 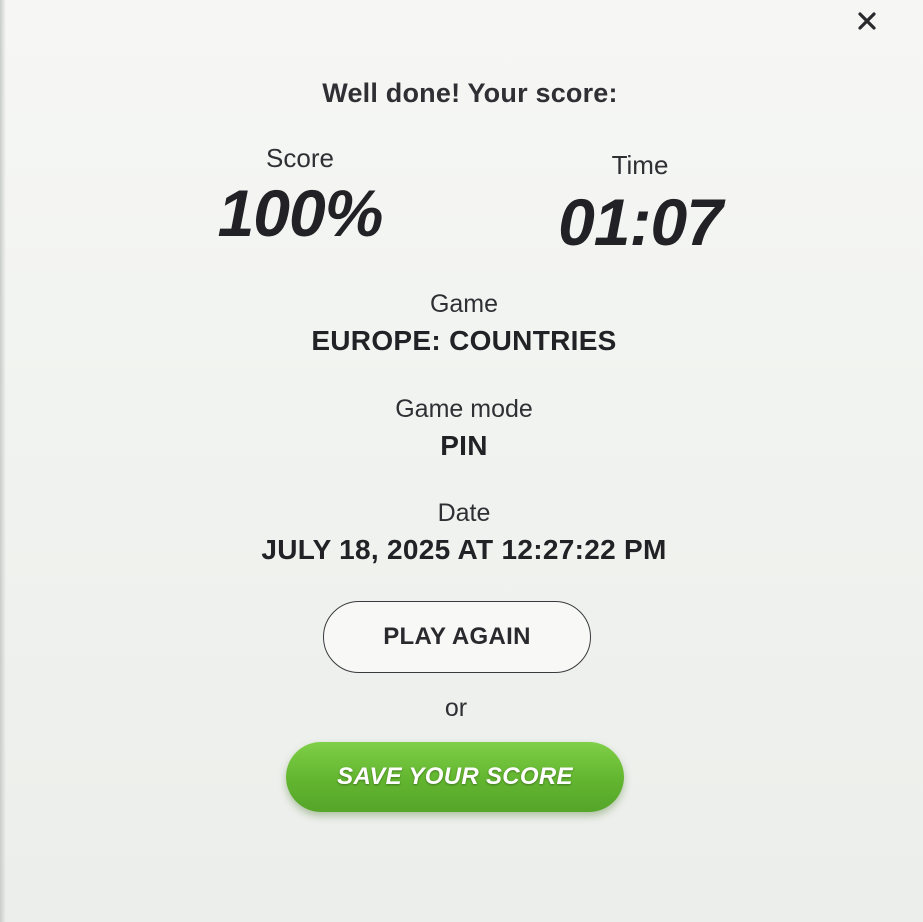 What do you see at coordinates (464, 513) in the screenshot?
I see `date-label: Date` at bounding box center [464, 513].